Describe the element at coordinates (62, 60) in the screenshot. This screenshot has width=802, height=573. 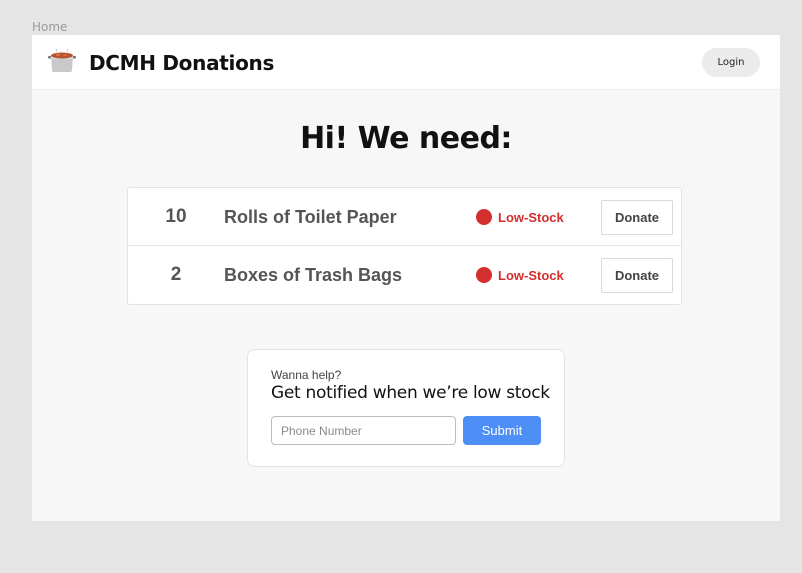
I see `cooking-pot-icon` at that location.